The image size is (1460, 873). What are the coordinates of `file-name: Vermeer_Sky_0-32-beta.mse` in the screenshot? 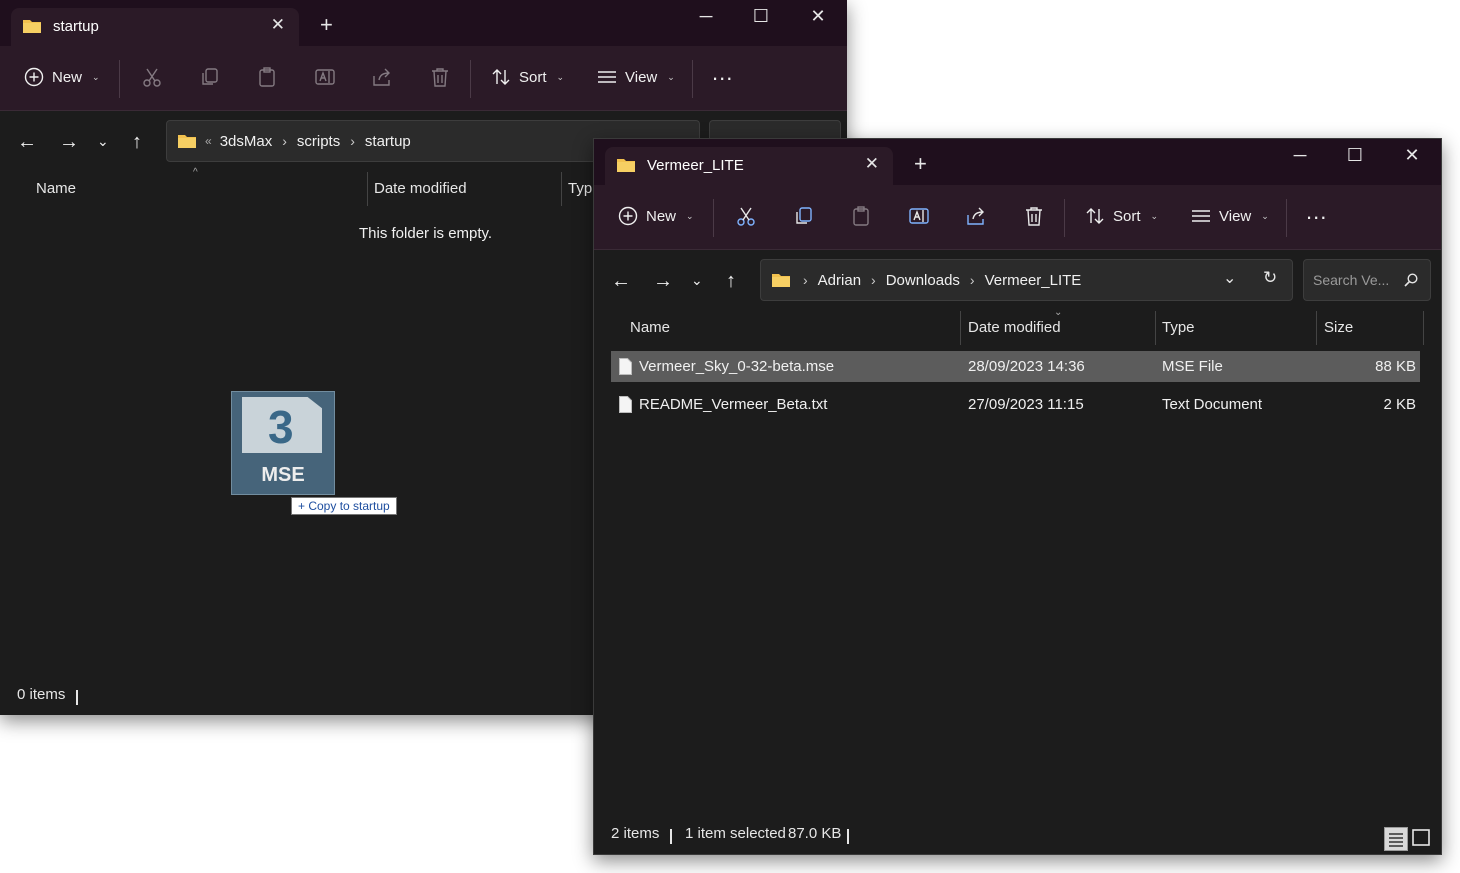 It's located at (737, 366).